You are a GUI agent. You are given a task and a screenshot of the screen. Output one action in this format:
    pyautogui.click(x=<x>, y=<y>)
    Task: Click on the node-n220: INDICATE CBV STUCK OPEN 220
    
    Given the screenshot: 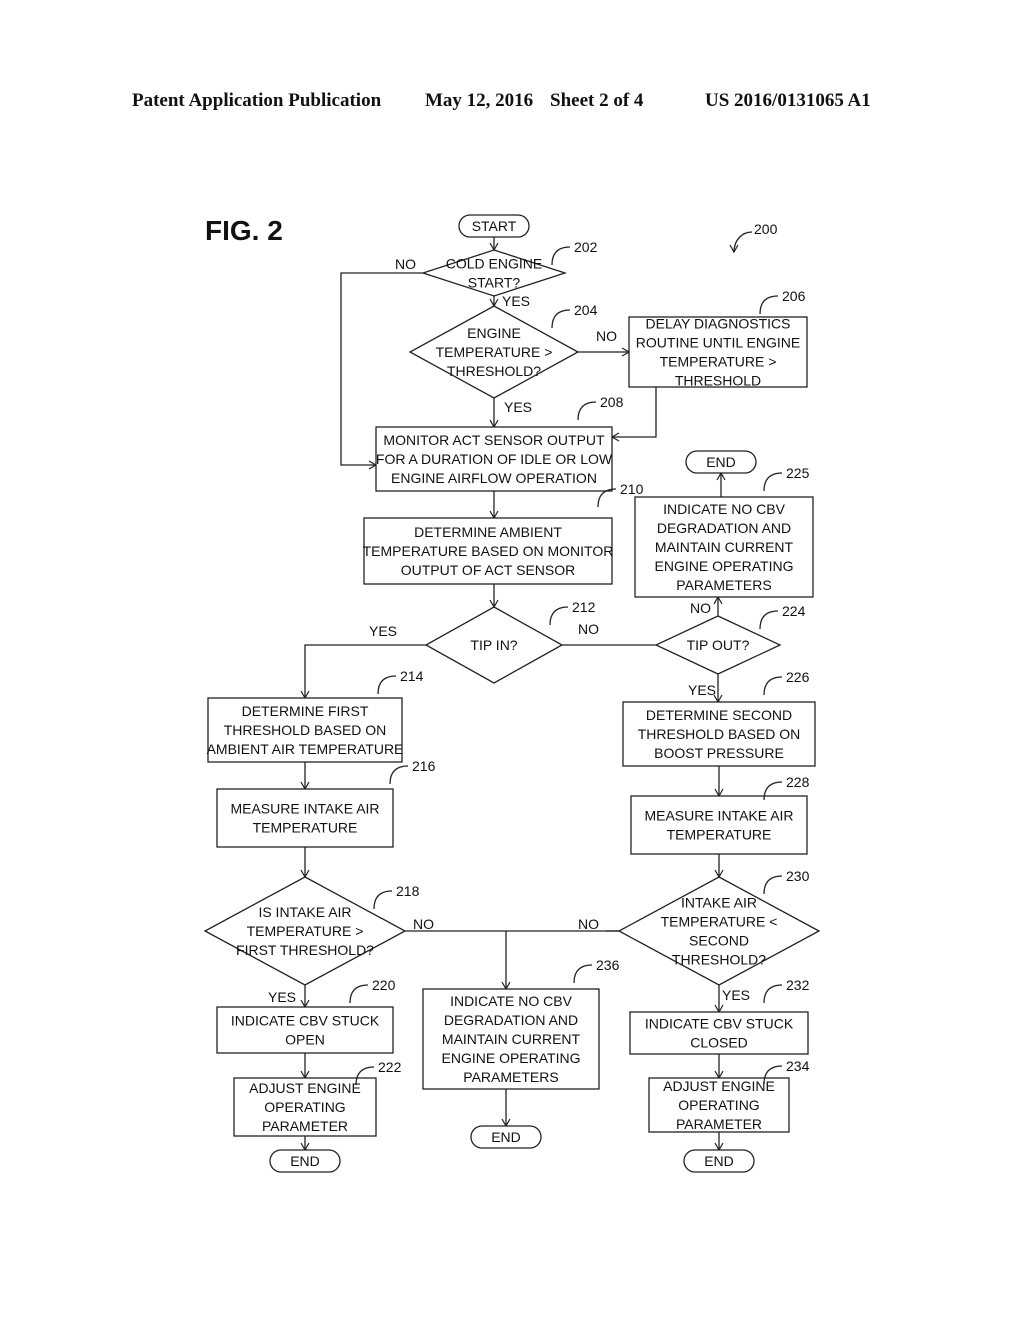 What is the action you would take?
    pyautogui.click(x=306, y=1015)
    